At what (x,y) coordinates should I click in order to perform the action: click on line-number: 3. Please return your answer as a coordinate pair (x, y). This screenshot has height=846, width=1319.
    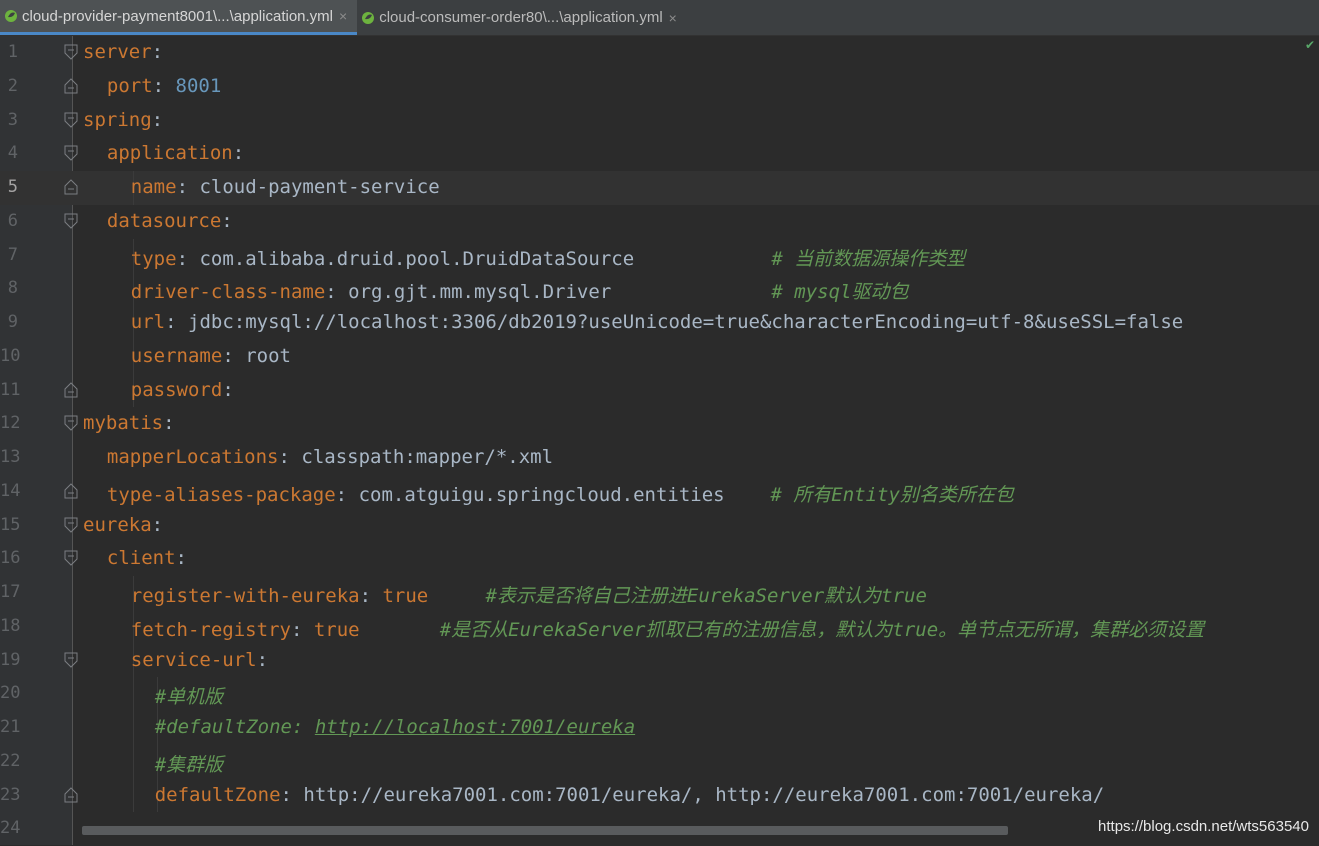
    Looking at the image, I should click on (12, 119).